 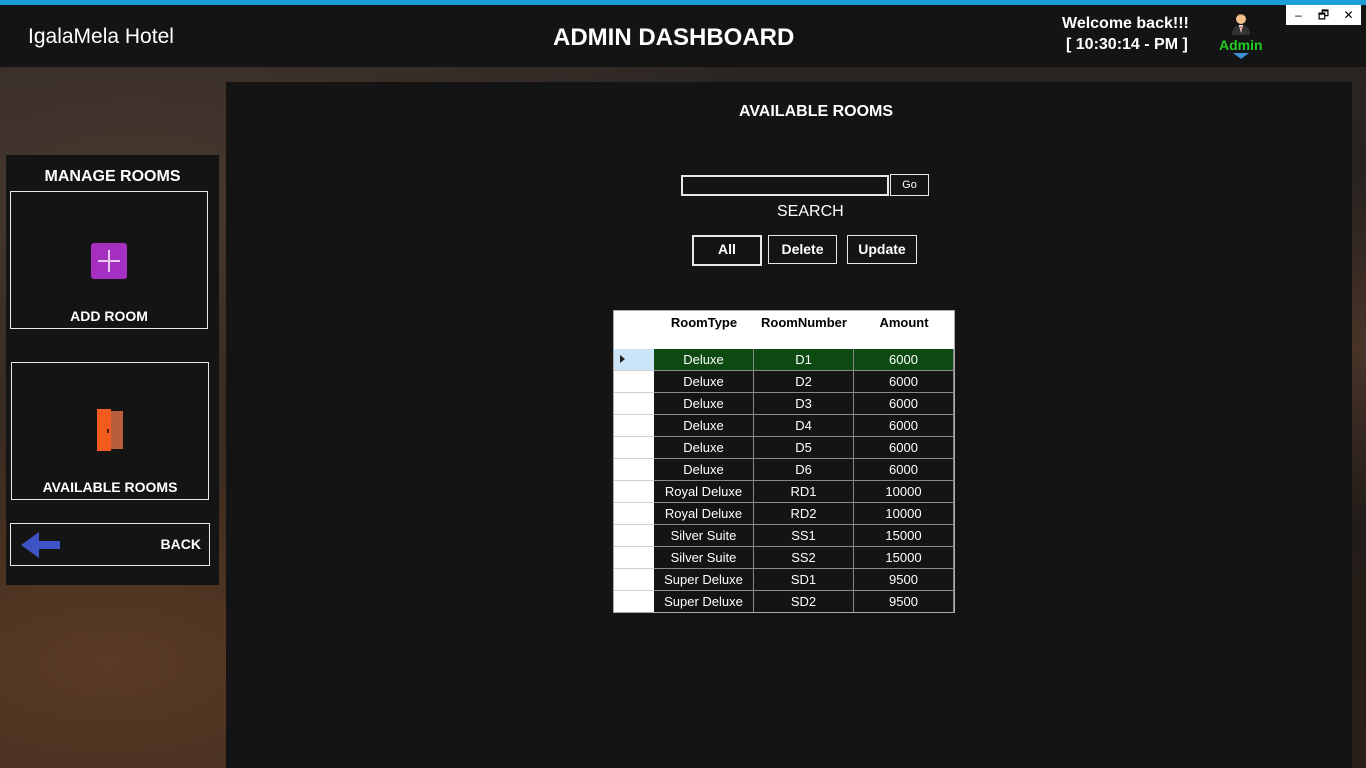 I want to click on table-cell: RD1, so click(x=804, y=492).